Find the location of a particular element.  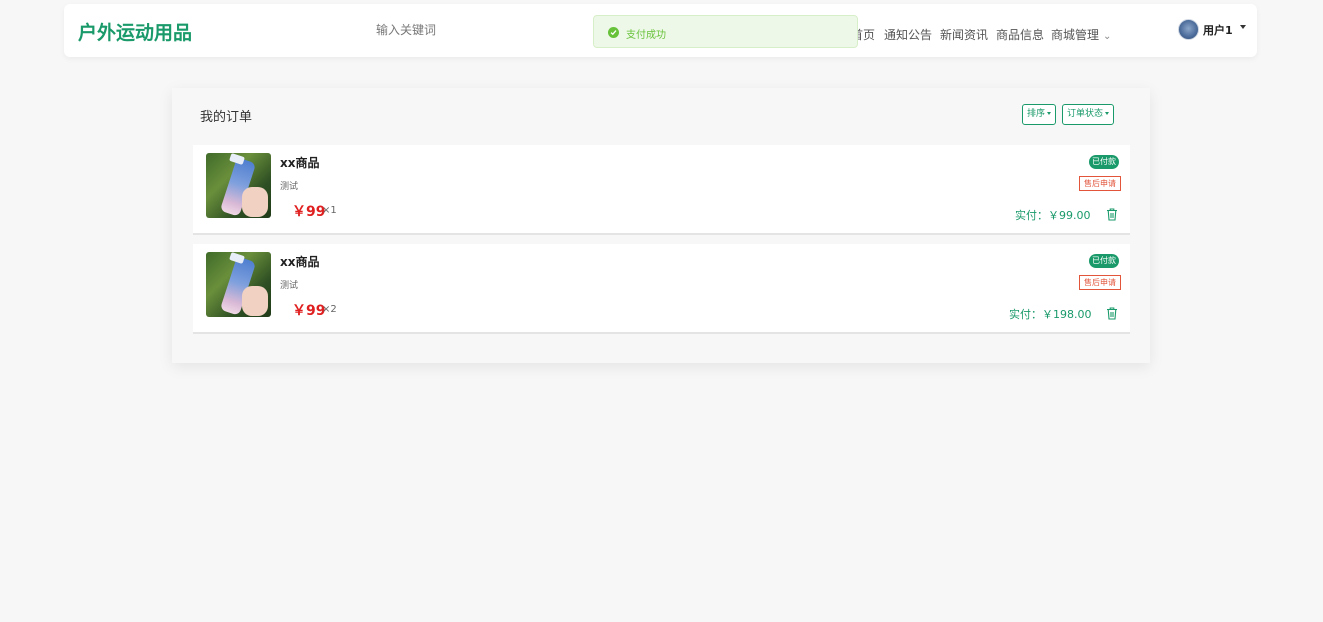

chevron-down-icon: ⌄ is located at coordinates (1107, 36).